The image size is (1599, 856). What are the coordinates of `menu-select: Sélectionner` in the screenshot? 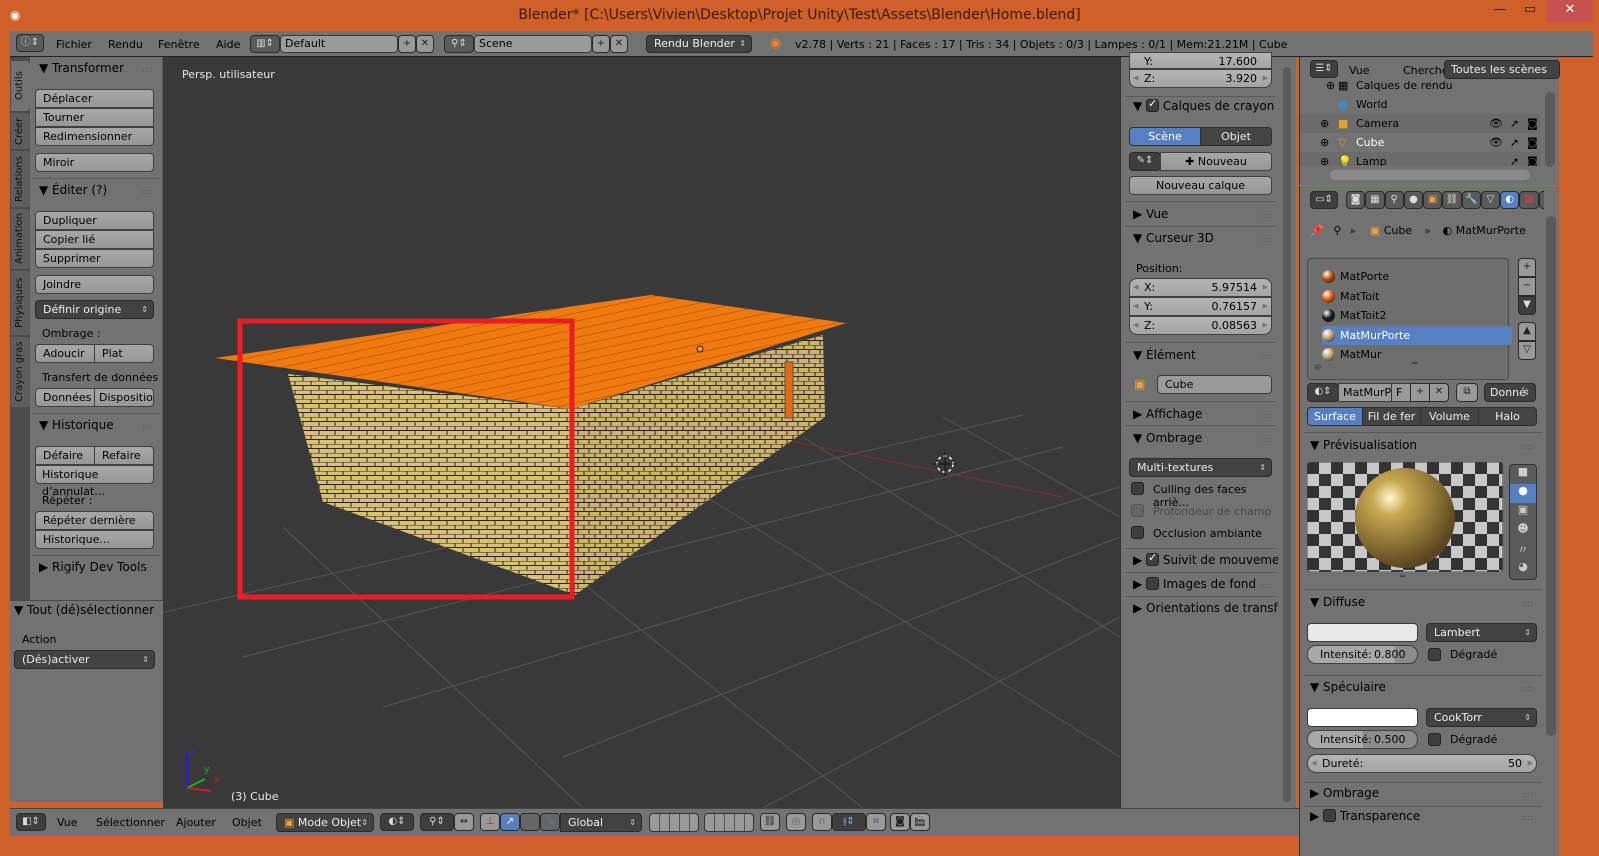 It's located at (130, 822).